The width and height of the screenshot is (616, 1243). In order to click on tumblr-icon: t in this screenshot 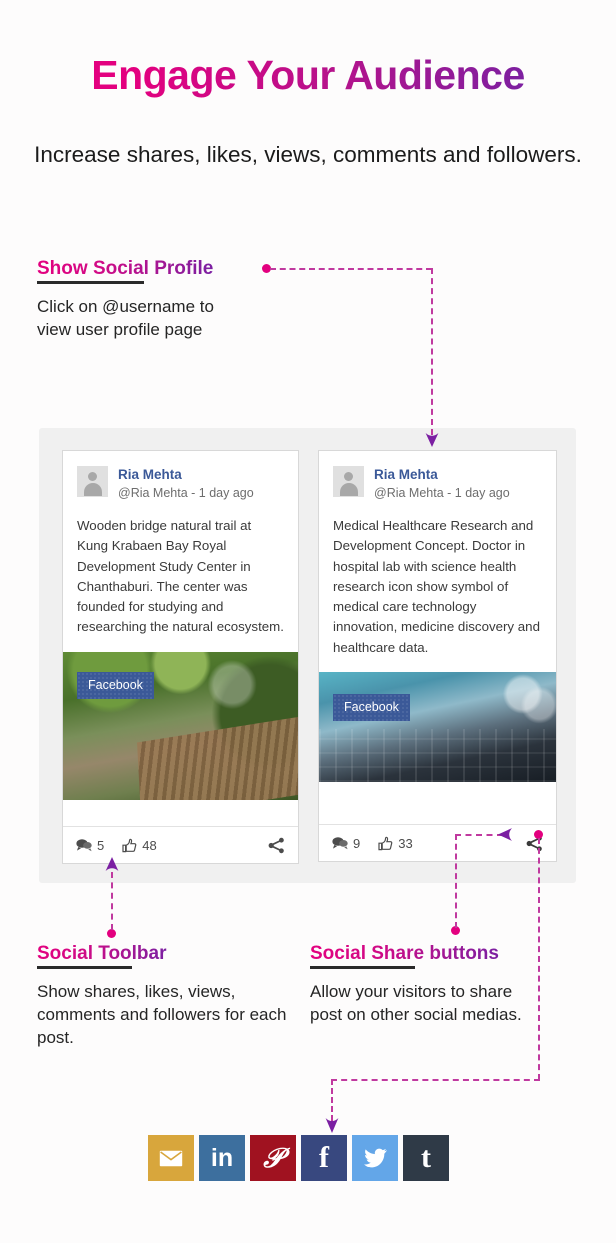, I will do `click(426, 1157)`.